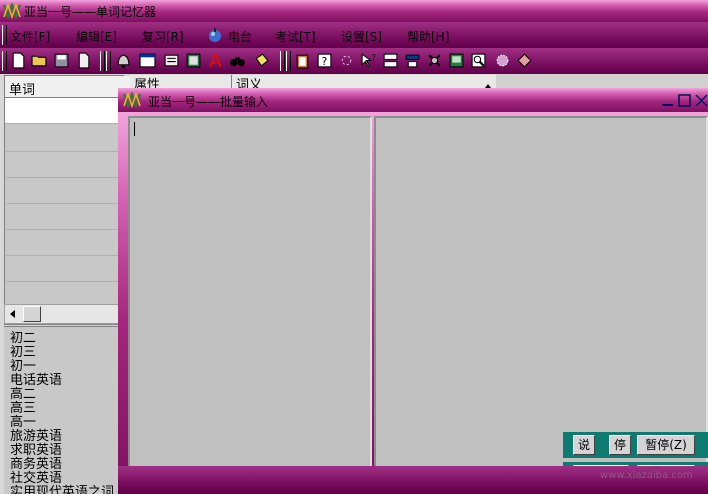 The height and width of the screenshot is (494, 708). Describe the element at coordinates (295, 36) in the screenshot. I see `menu-exam: 考试[T]` at that location.